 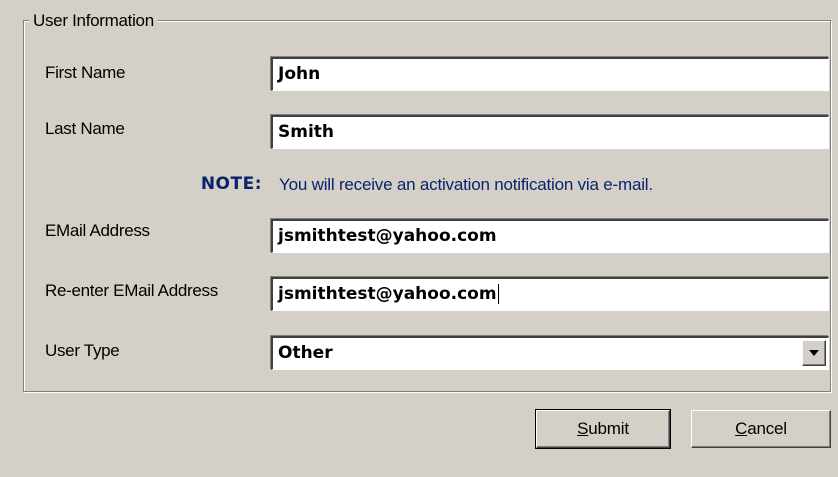 I want to click on first-name-field: John, so click(x=550, y=74).